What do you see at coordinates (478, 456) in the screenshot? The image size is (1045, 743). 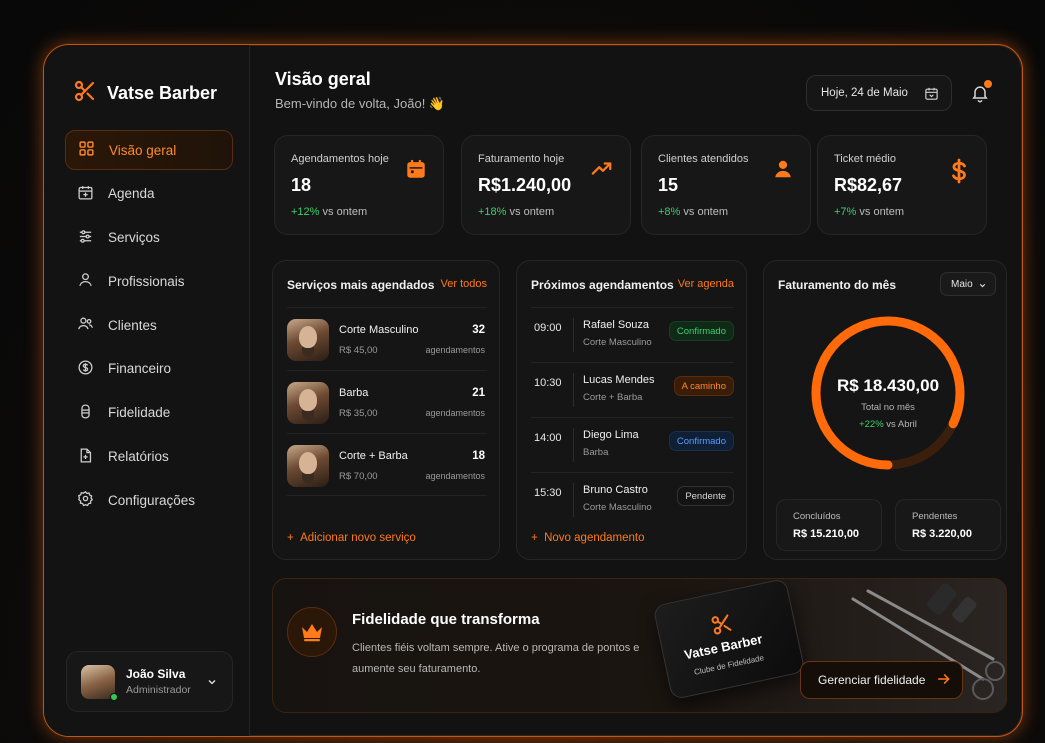 I see `service-count: 18` at bounding box center [478, 456].